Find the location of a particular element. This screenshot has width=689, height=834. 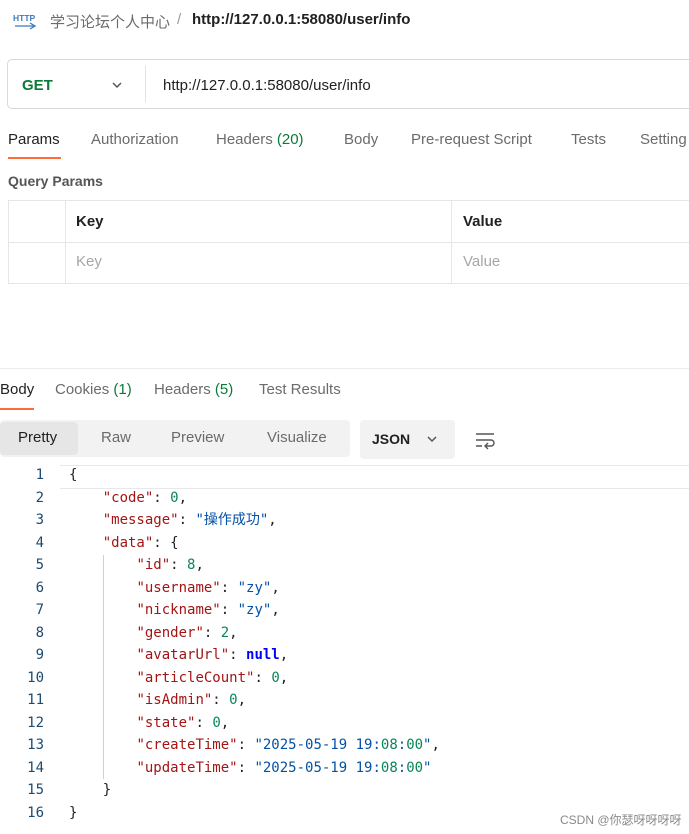

tab-count: (20) is located at coordinates (290, 139).